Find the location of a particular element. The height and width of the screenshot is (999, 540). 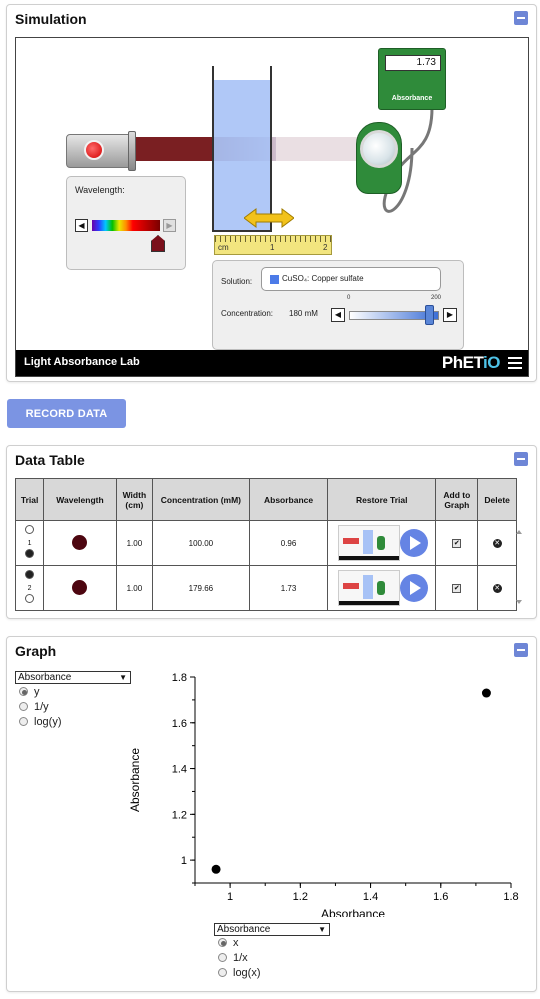

collapse-data-table-button is located at coordinates (521, 459).